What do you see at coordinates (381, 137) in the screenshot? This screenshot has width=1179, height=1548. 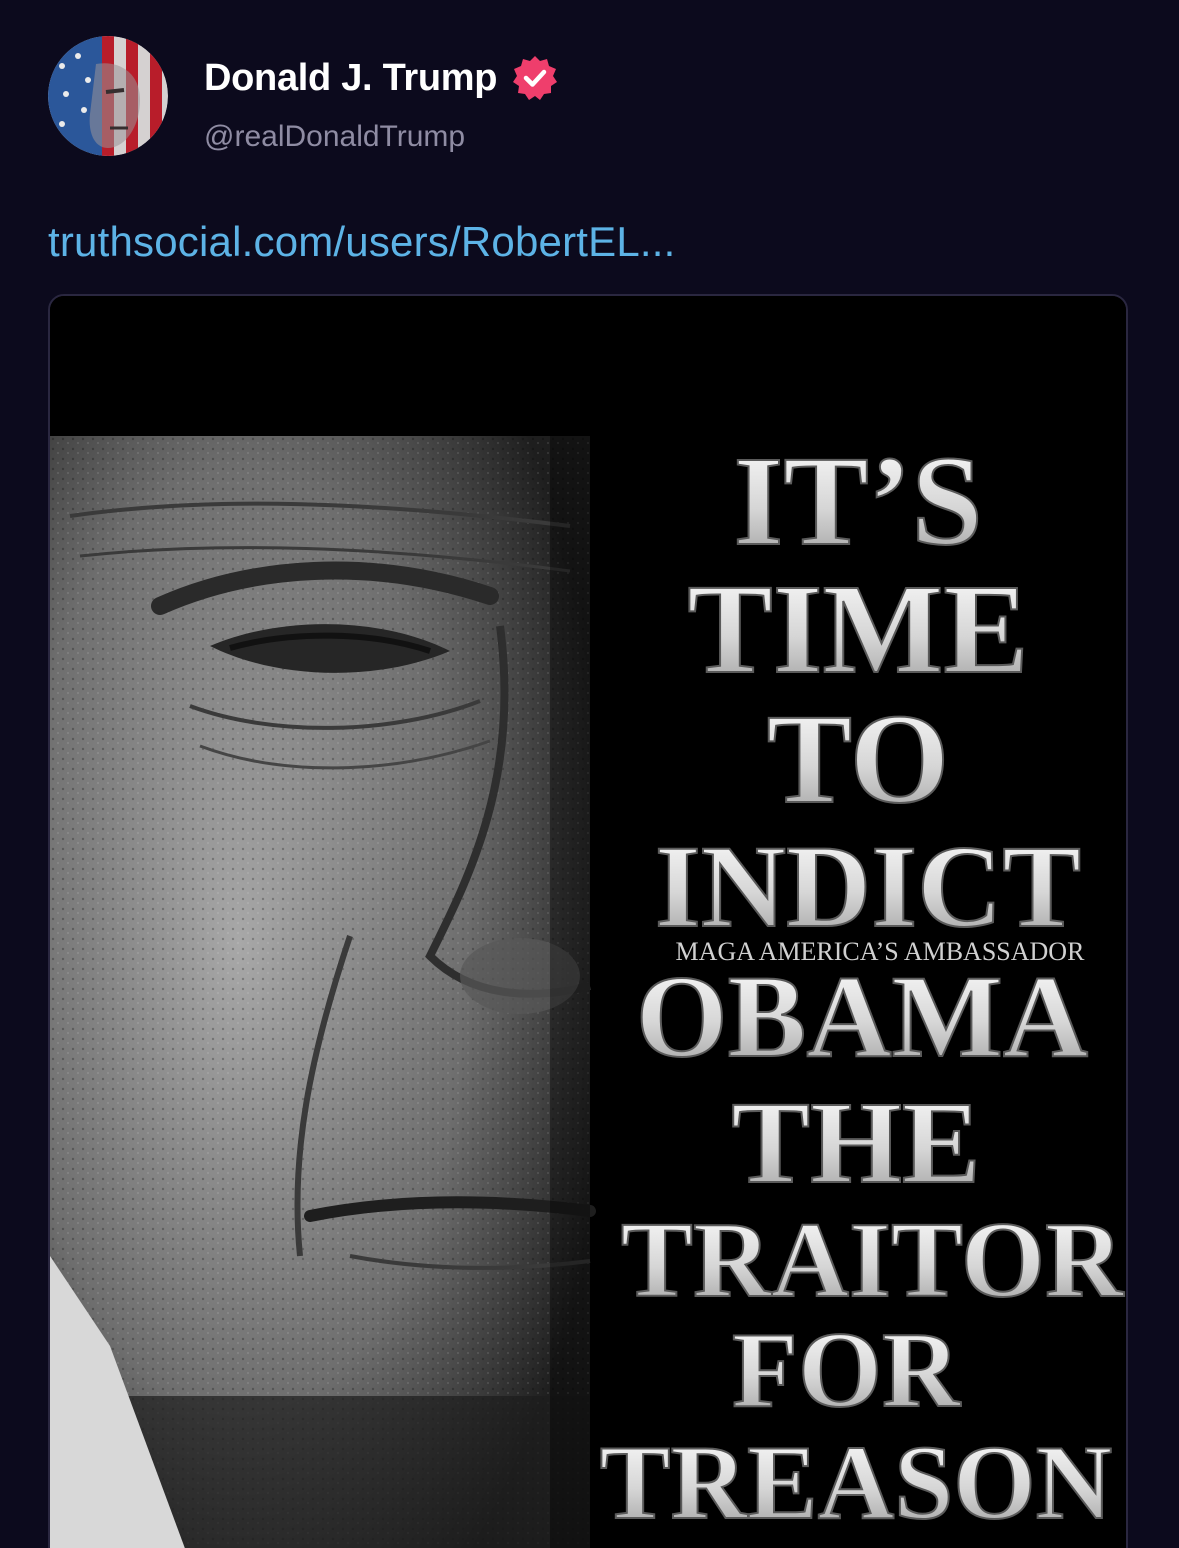 I see `author-handle: @realDonaldTrump` at bounding box center [381, 137].